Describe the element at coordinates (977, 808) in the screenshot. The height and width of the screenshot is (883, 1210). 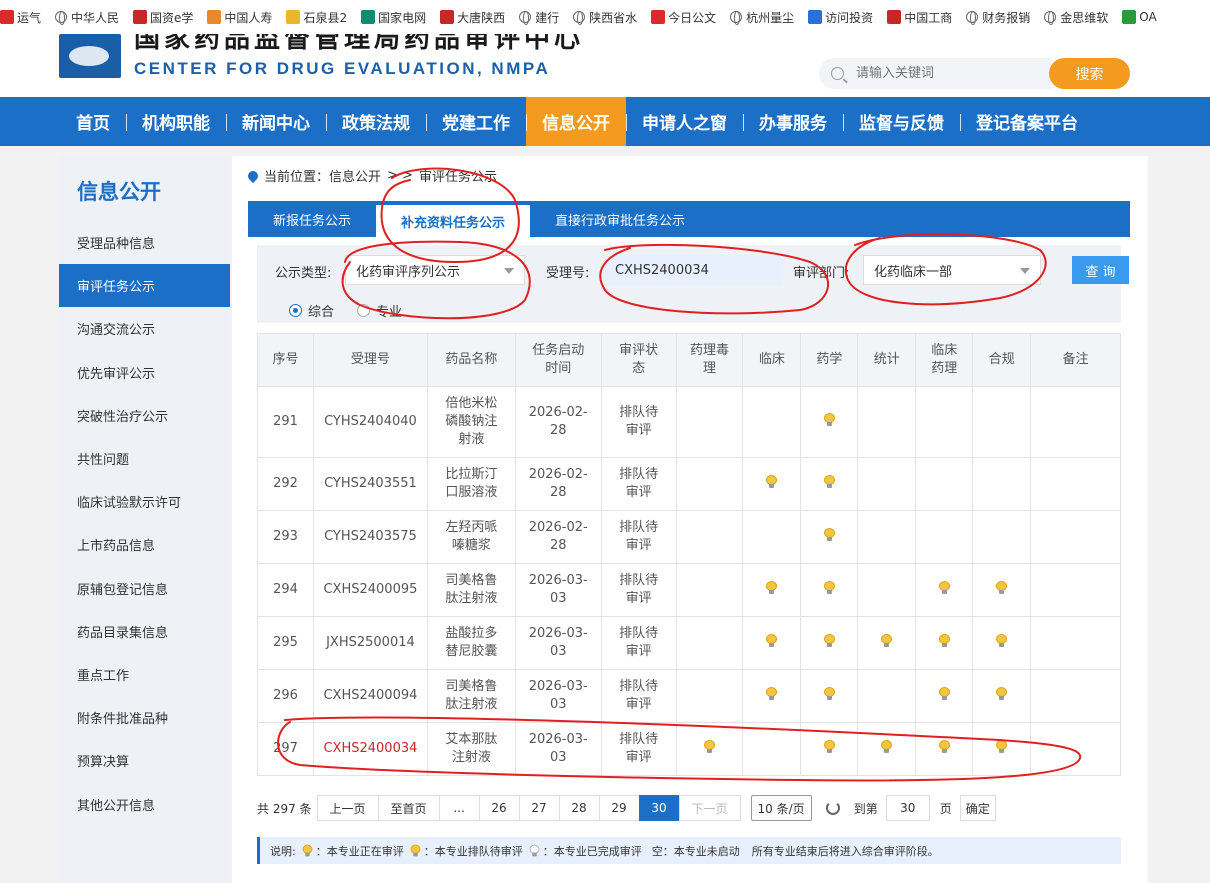
I see `confirm-button: 确定` at that location.